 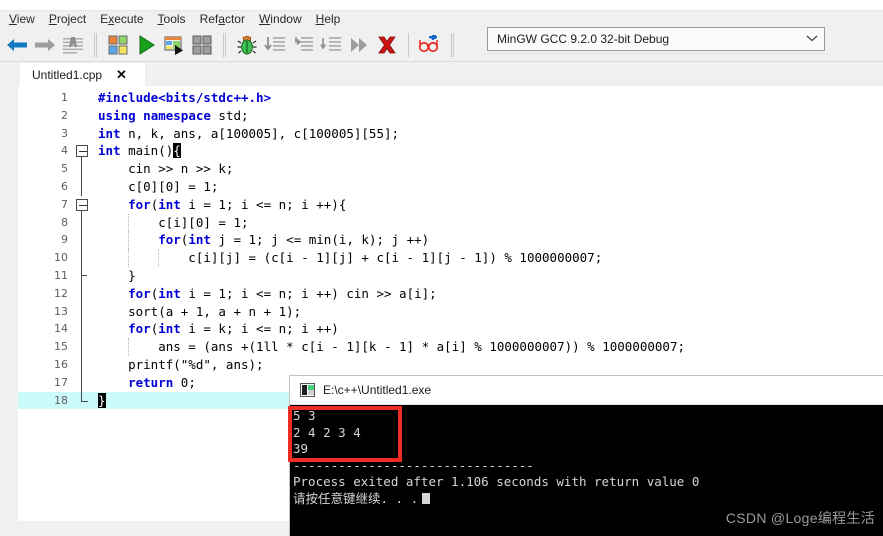 What do you see at coordinates (17, 45) in the screenshot?
I see `back-arrow-icon` at bounding box center [17, 45].